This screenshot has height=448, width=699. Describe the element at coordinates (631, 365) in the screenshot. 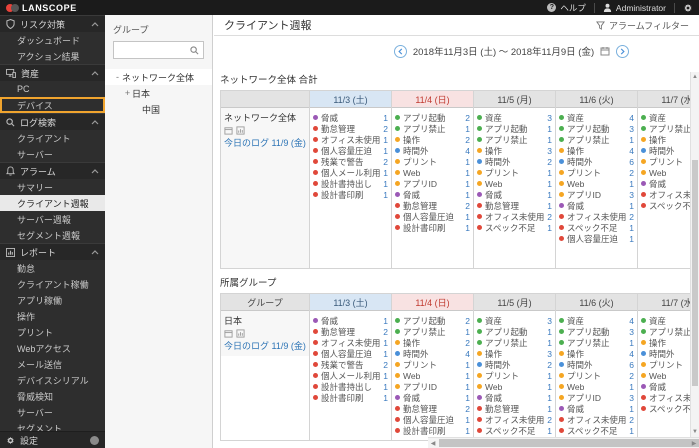

I see `alarm-count-link: 6` at that location.